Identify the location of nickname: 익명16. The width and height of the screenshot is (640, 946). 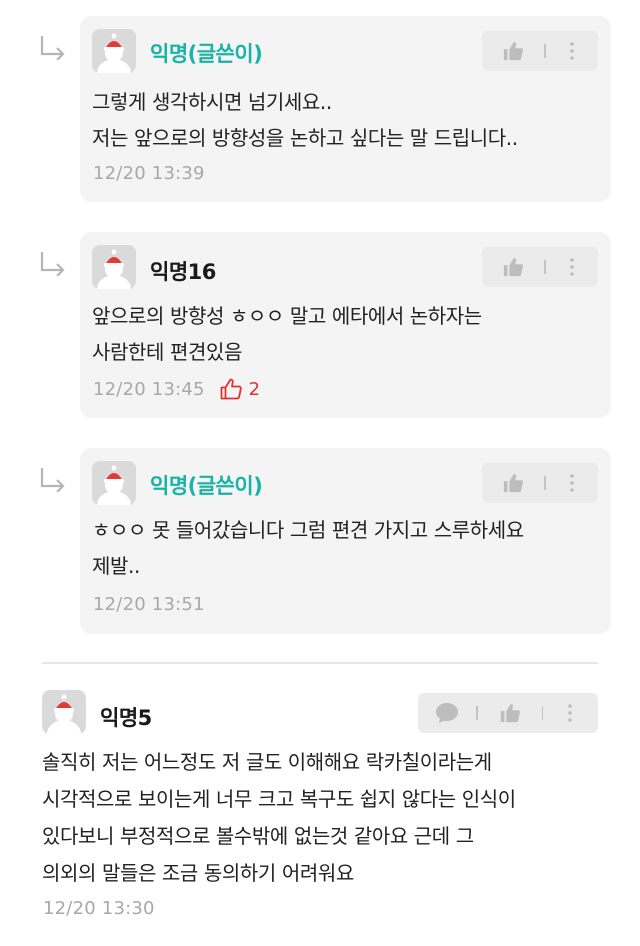
(183, 271).